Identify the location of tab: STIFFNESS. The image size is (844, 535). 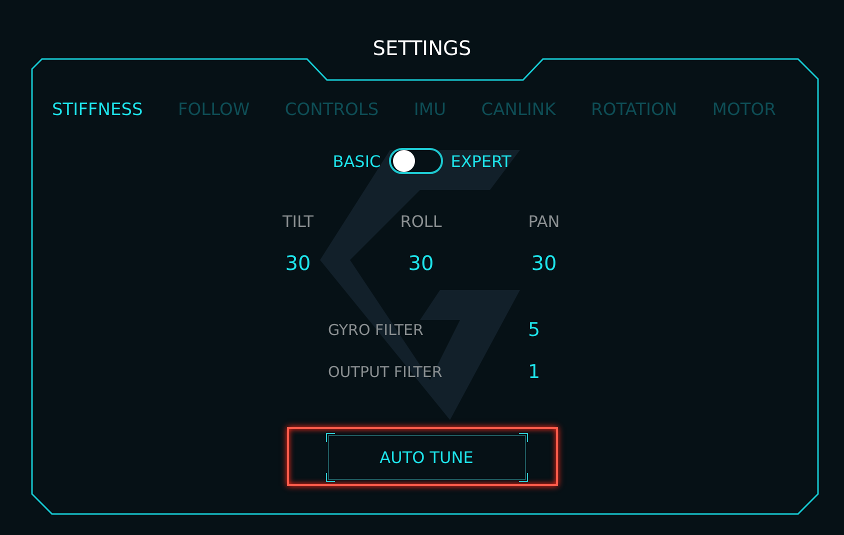
(97, 110).